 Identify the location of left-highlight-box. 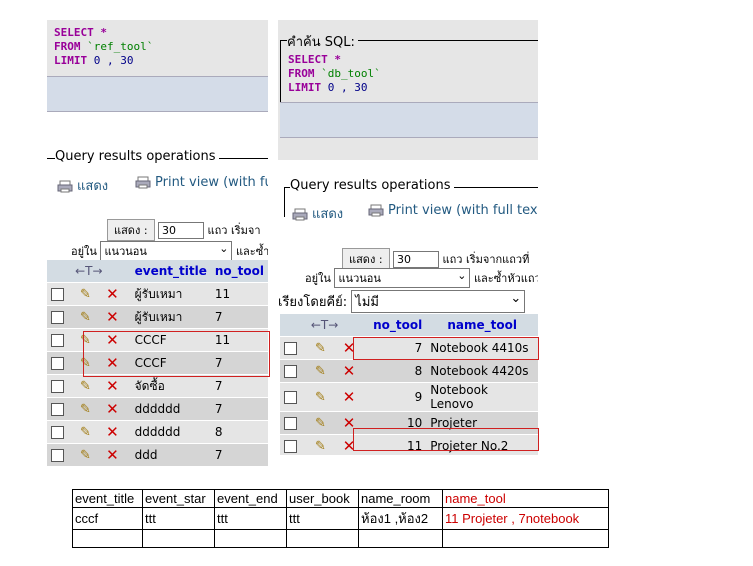
(176, 354).